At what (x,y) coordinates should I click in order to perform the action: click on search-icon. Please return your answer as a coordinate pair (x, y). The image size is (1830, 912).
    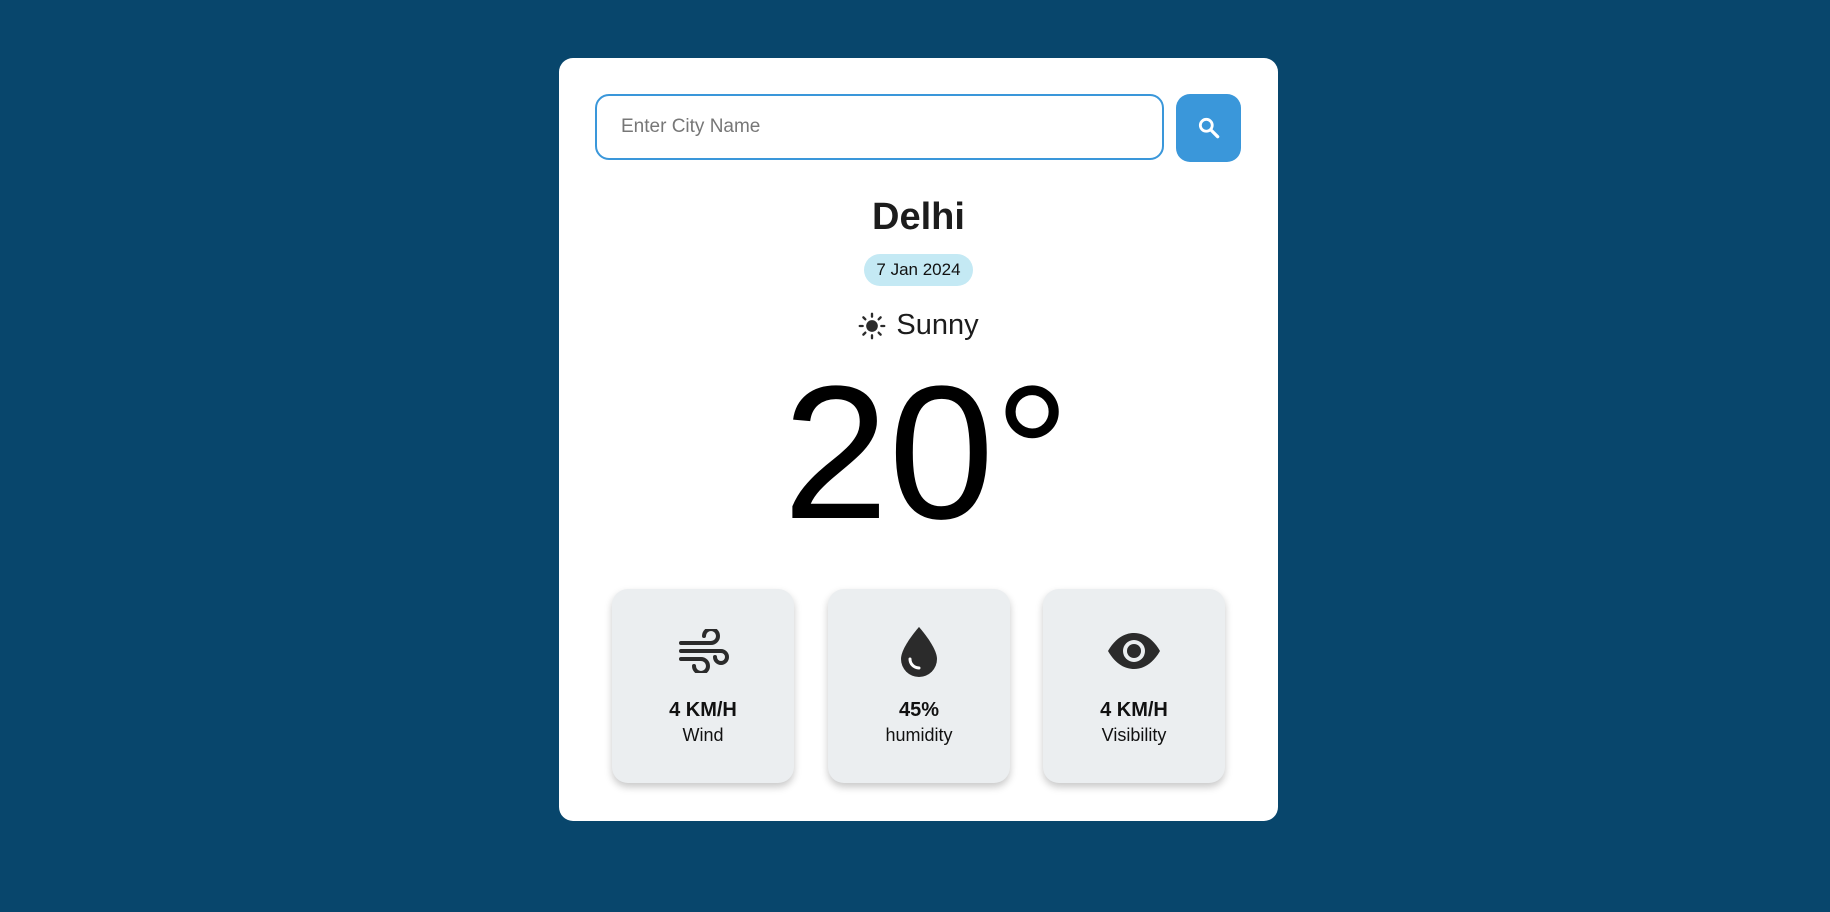
    Looking at the image, I should click on (1208, 128).